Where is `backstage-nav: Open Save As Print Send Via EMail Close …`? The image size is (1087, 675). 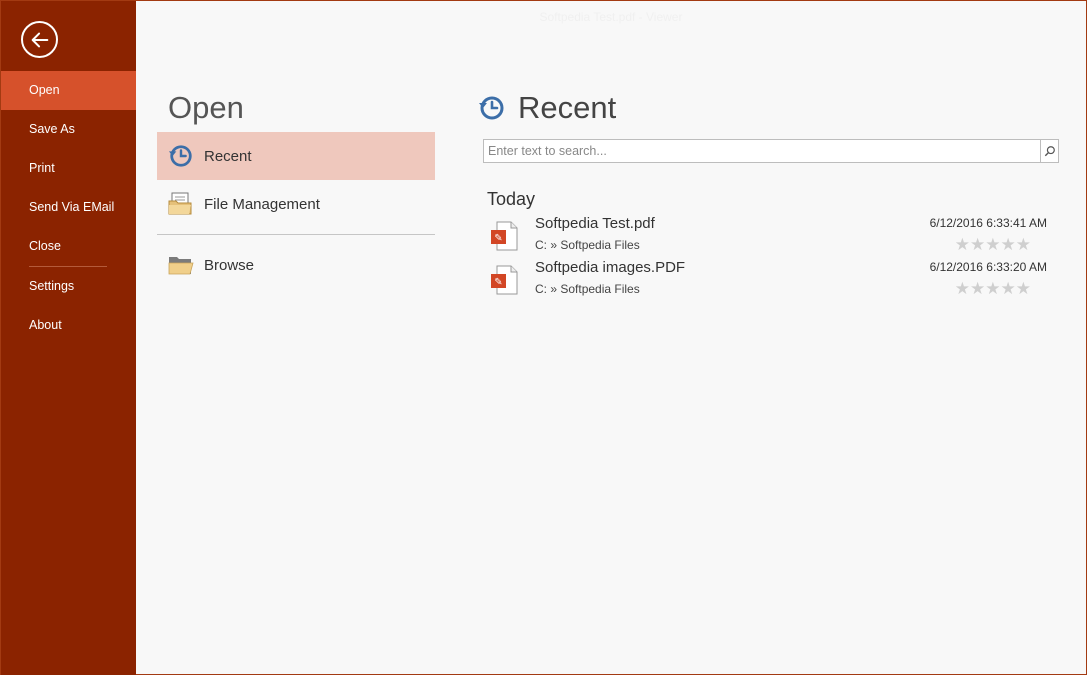
backstage-nav: Open Save As Print Send Via EMail Close … is located at coordinates (68, 208).